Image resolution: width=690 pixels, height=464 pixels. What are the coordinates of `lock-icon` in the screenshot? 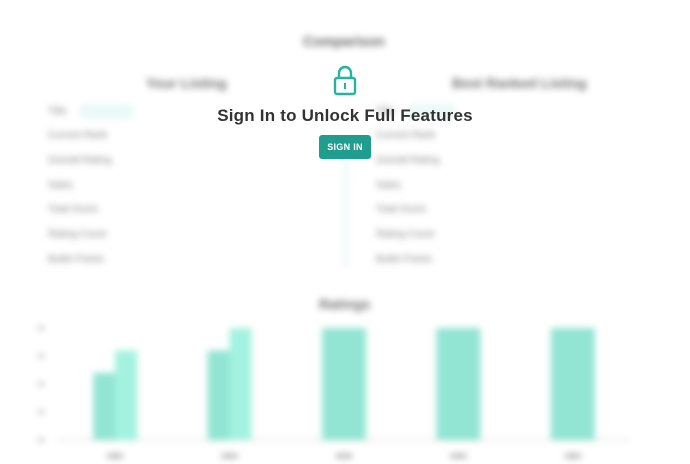 It's located at (345, 80).